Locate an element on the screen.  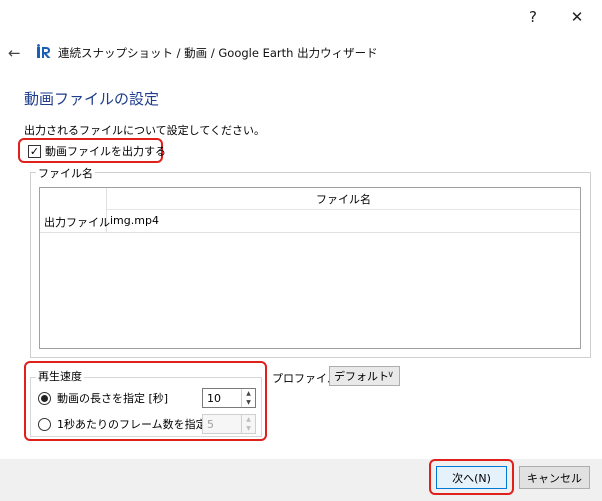
cancel-button: キャンセル is located at coordinates (554, 477).